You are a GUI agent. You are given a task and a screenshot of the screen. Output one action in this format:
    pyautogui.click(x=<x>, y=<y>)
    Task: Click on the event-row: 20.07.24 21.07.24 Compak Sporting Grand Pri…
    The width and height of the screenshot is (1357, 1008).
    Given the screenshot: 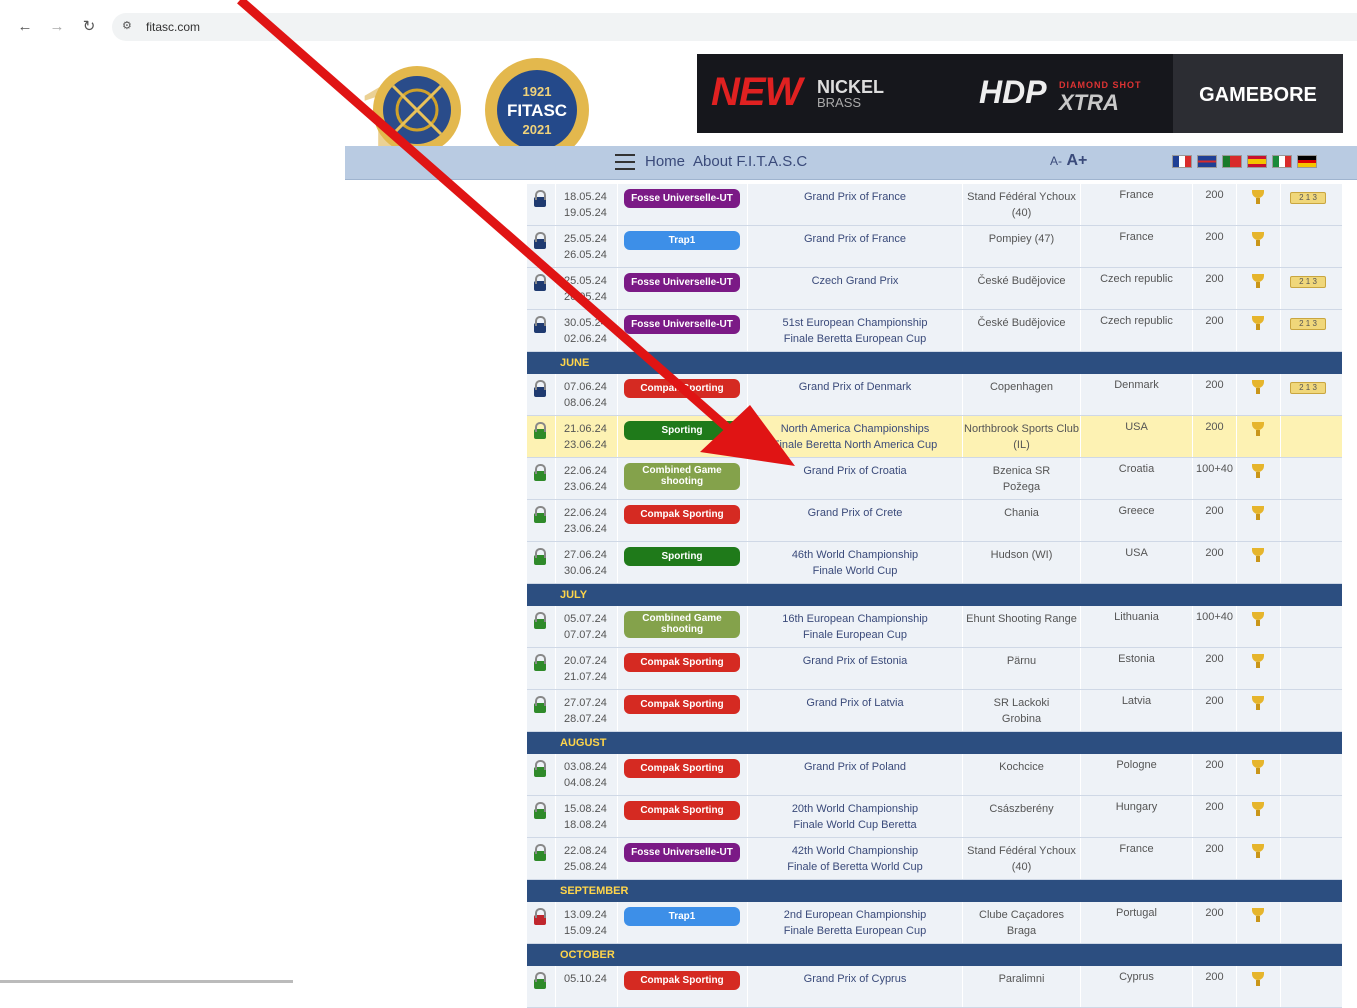 What is the action you would take?
    pyautogui.click(x=934, y=669)
    